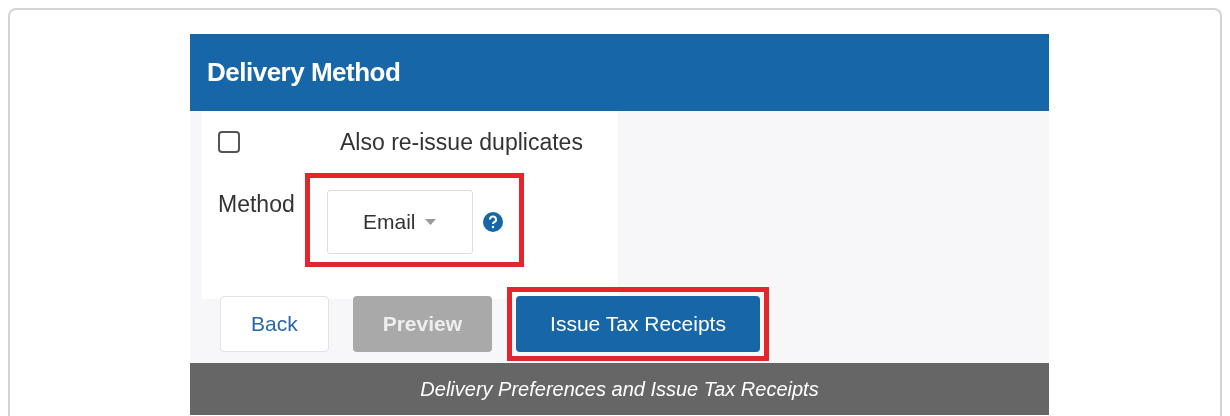  Describe the element at coordinates (304, 72) in the screenshot. I see `panel-title: Delivery Method` at that location.